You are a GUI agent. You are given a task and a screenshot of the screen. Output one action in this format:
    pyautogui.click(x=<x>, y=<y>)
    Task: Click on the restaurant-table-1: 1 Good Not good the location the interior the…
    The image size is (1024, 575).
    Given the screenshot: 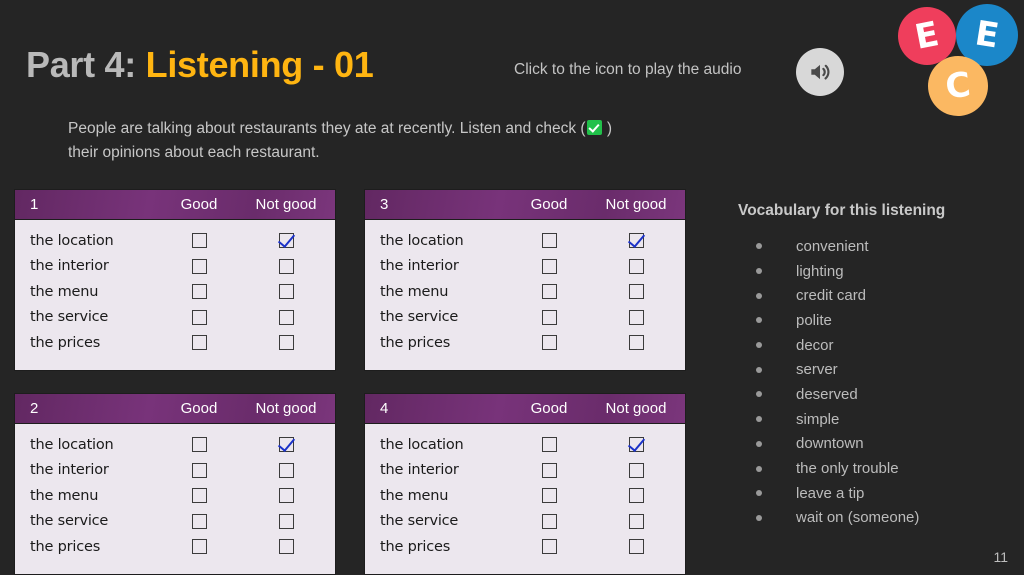 What is the action you would take?
    pyautogui.click(x=175, y=280)
    